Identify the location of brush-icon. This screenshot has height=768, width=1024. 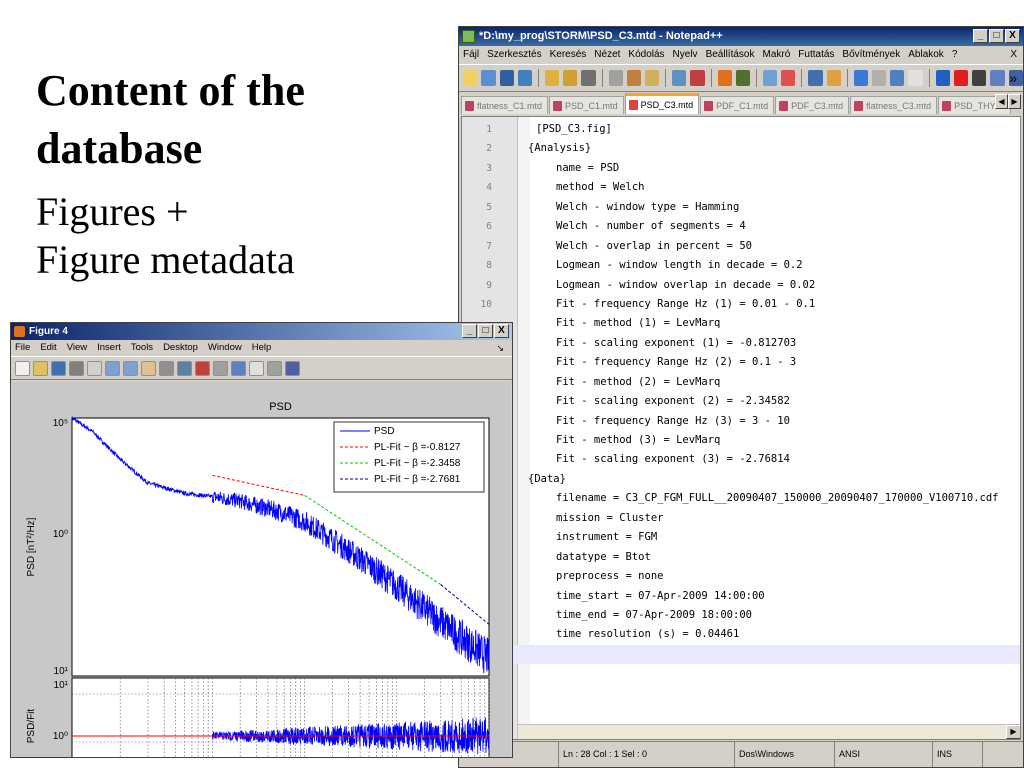
(202, 368).